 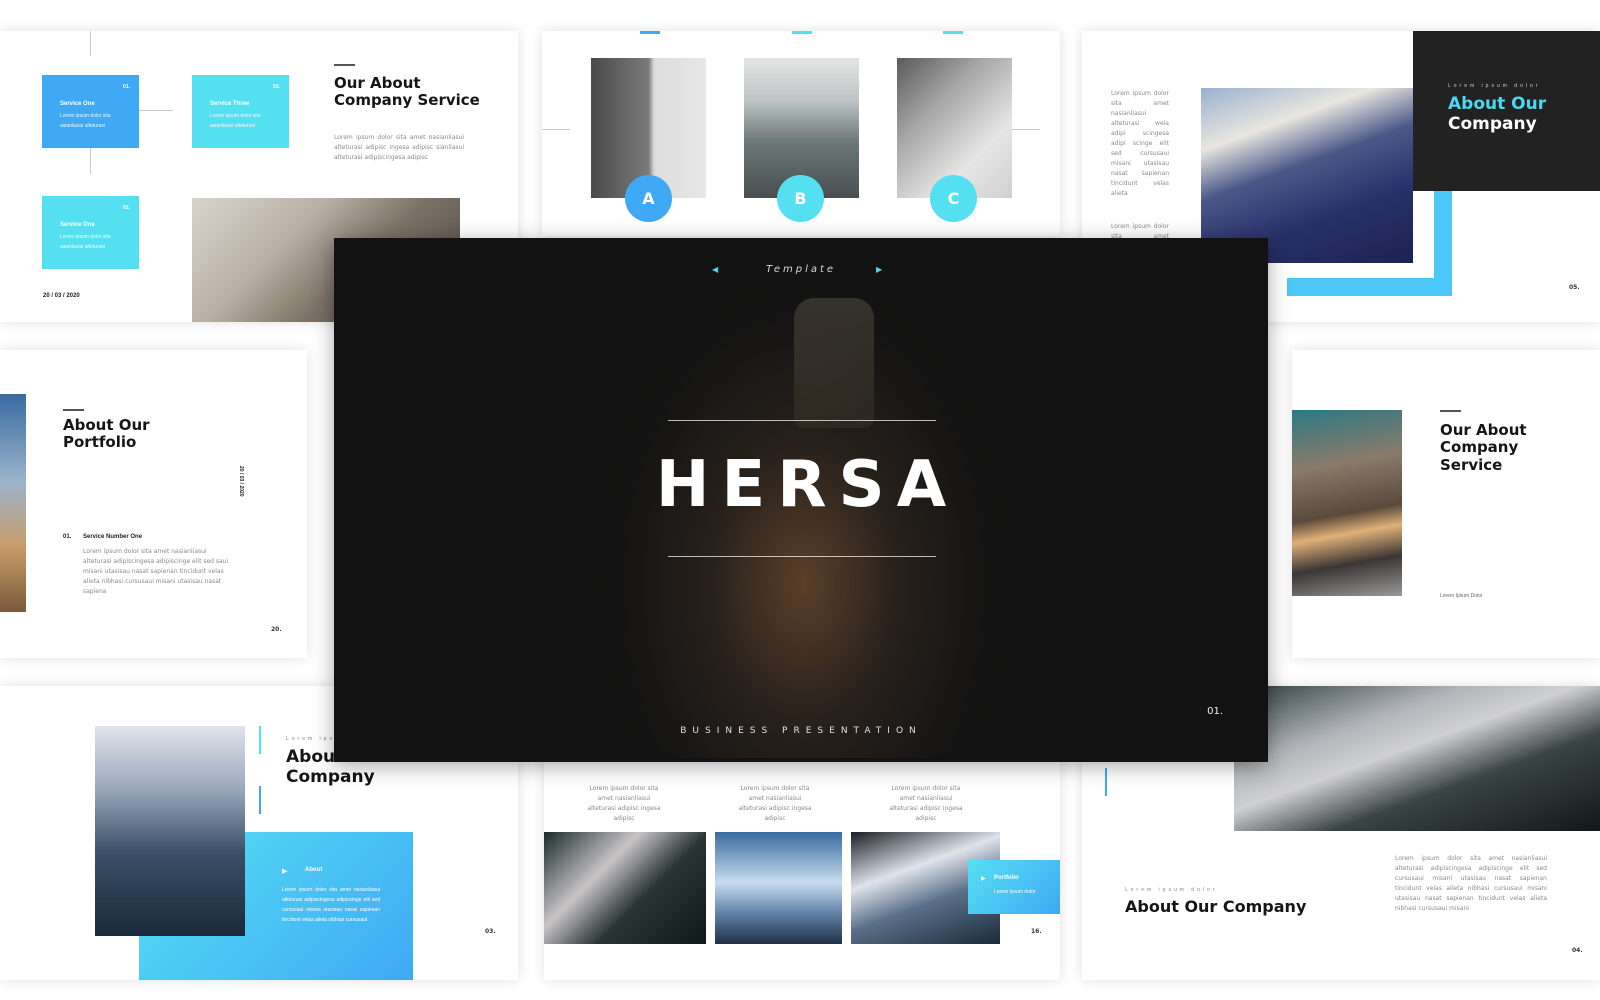 I want to click on panel-title: About, so click(x=314, y=870).